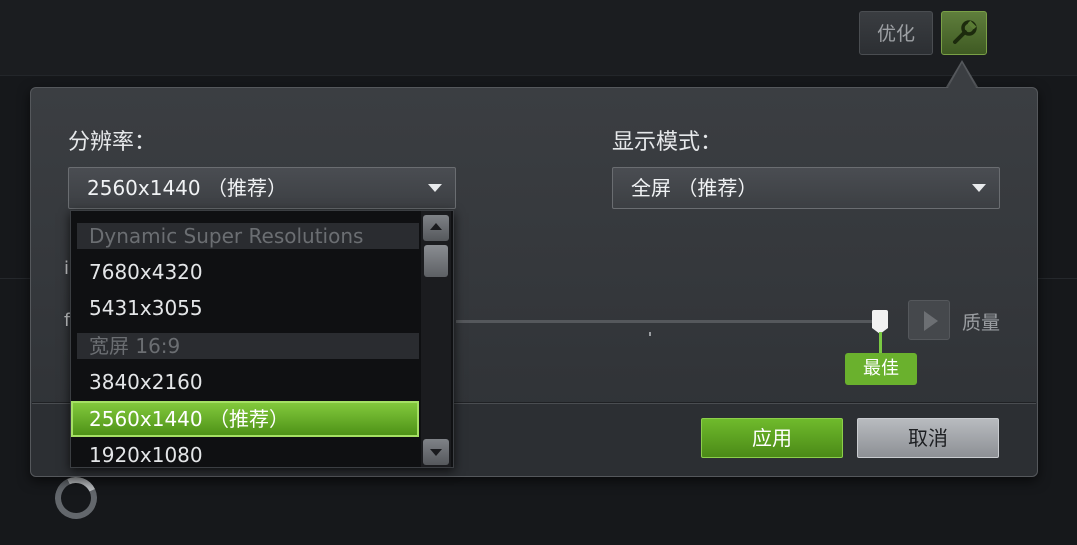 The width and height of the screenshot is (1077, 545). Describe the element at coordinates (881, 369) in the screenshot. I see `quality-value-badge: 最佳` at that location.